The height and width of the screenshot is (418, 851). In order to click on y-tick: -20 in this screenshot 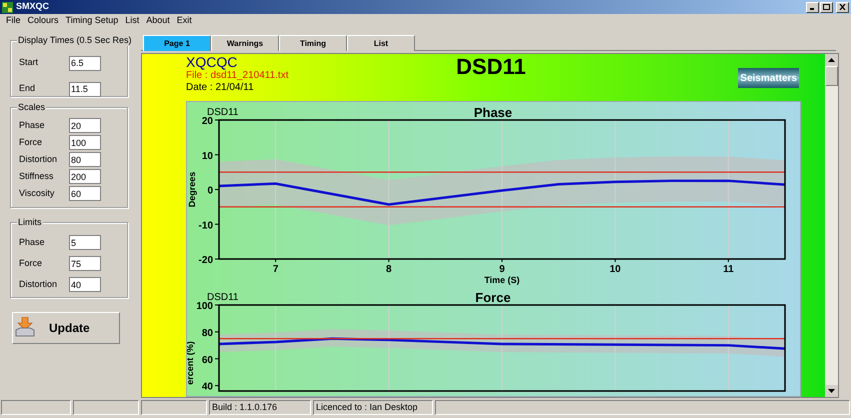, I will do `click(209, 260)`.